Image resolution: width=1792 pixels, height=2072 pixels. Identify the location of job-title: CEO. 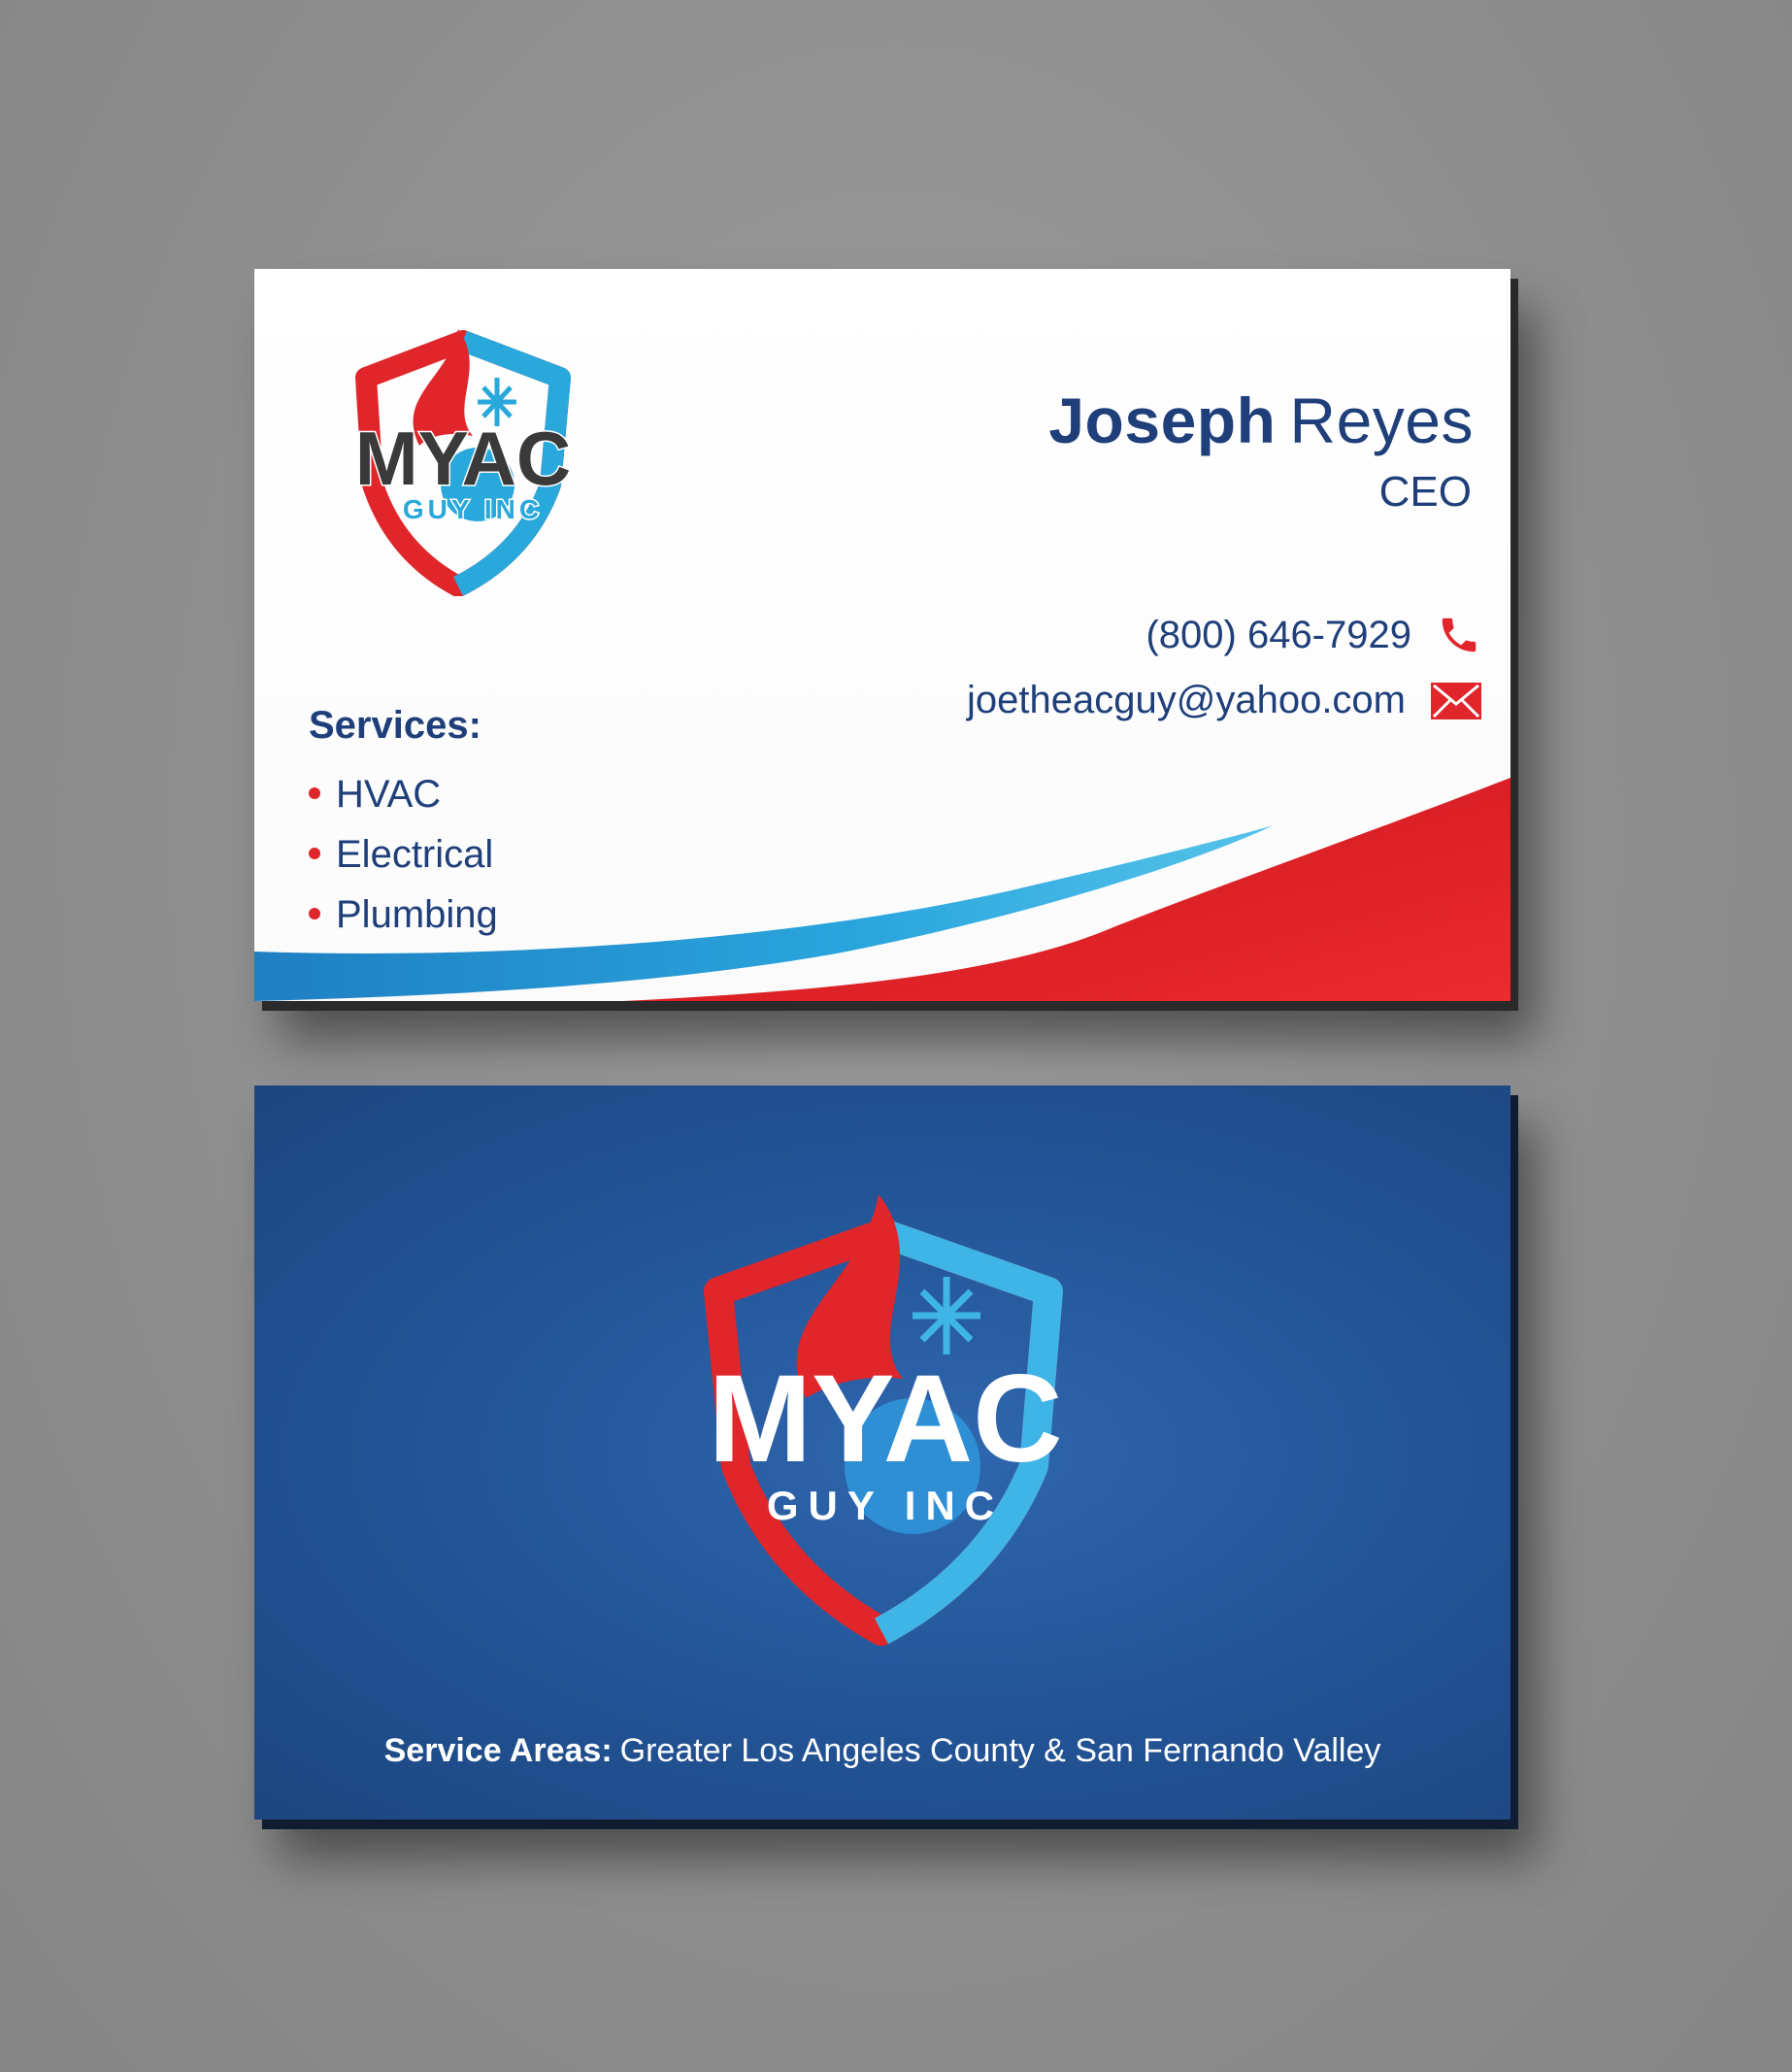
(1425, 492).